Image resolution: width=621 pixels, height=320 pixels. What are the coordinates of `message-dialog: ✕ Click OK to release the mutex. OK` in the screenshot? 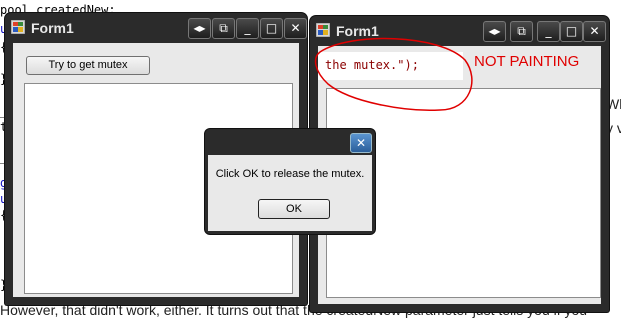 It's located at (290, 181).